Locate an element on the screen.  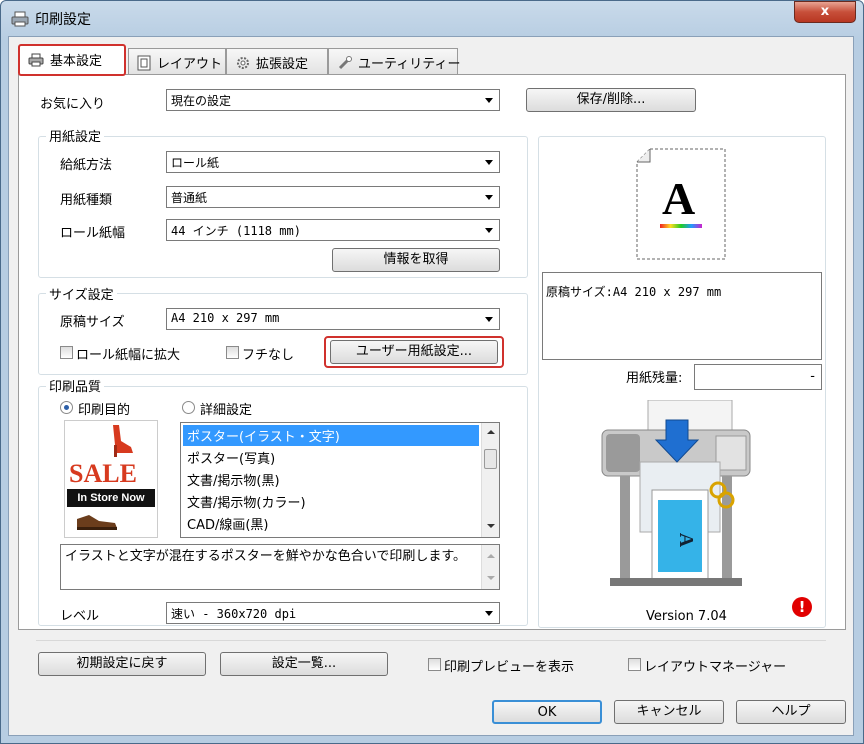
tab-label: 基本設定 is located at coordinates (76, 61).